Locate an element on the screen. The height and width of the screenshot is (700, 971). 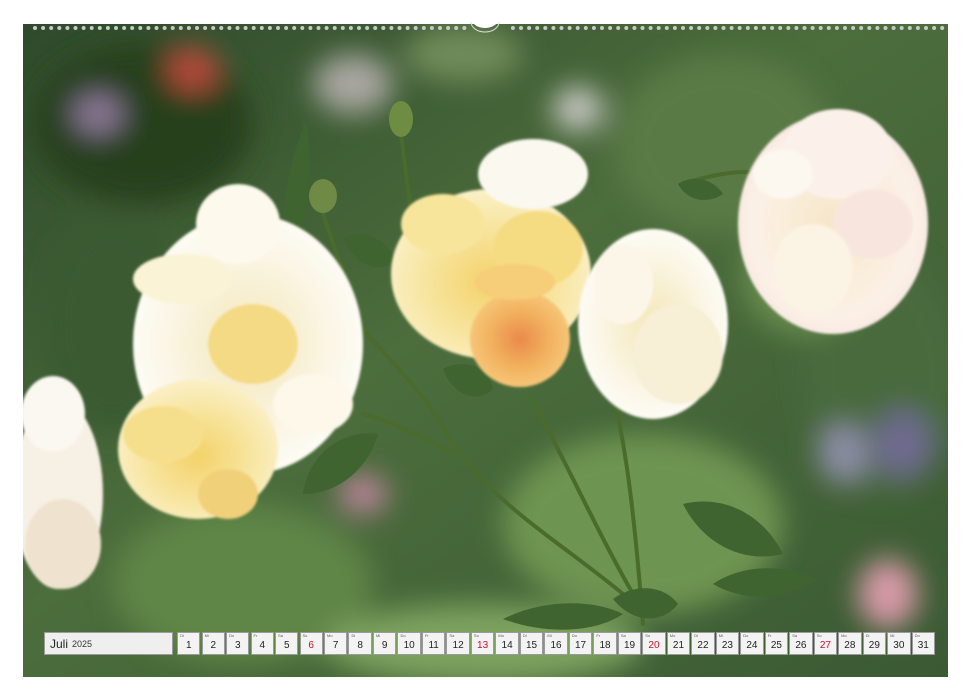
day-number: 24 is located at coordinates (752, 645).